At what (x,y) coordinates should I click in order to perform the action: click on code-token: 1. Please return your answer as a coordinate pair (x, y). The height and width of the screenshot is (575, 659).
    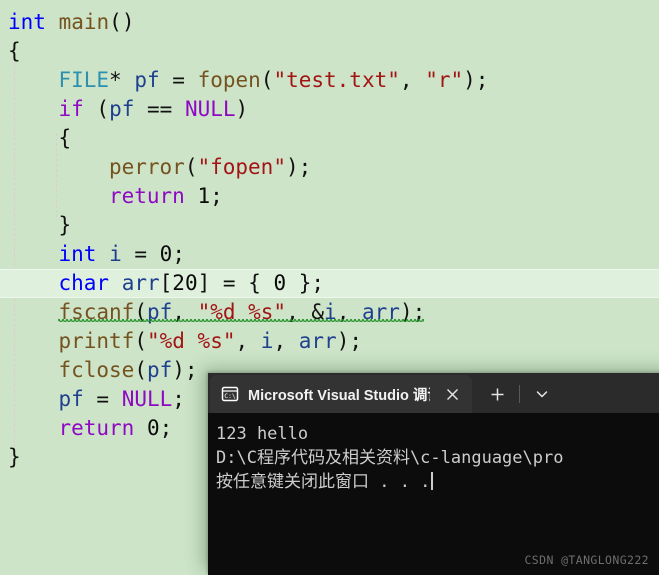
    Looking at the image, I should click on (204, 196).